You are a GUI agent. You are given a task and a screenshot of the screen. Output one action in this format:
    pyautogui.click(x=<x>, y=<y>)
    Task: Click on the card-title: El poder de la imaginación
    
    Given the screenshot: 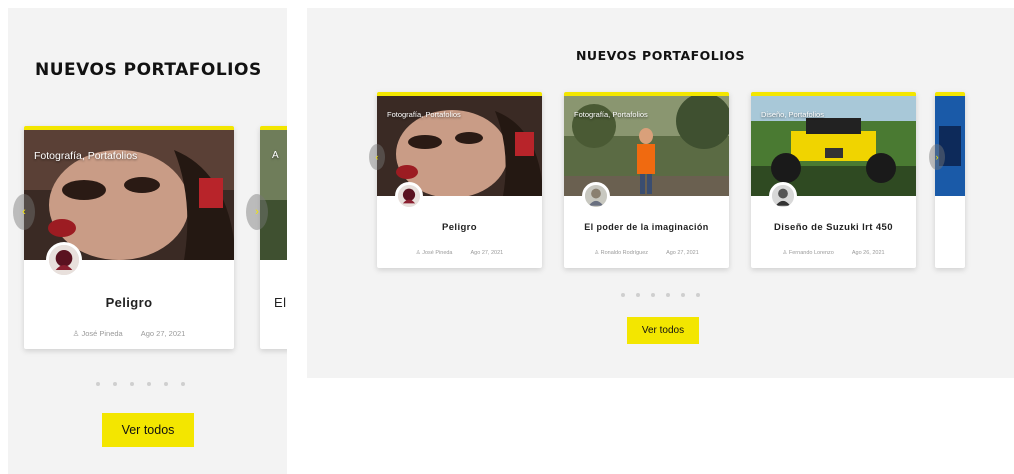 What is the action you would take?
    pyautogui.click(x=646, y=227)
    